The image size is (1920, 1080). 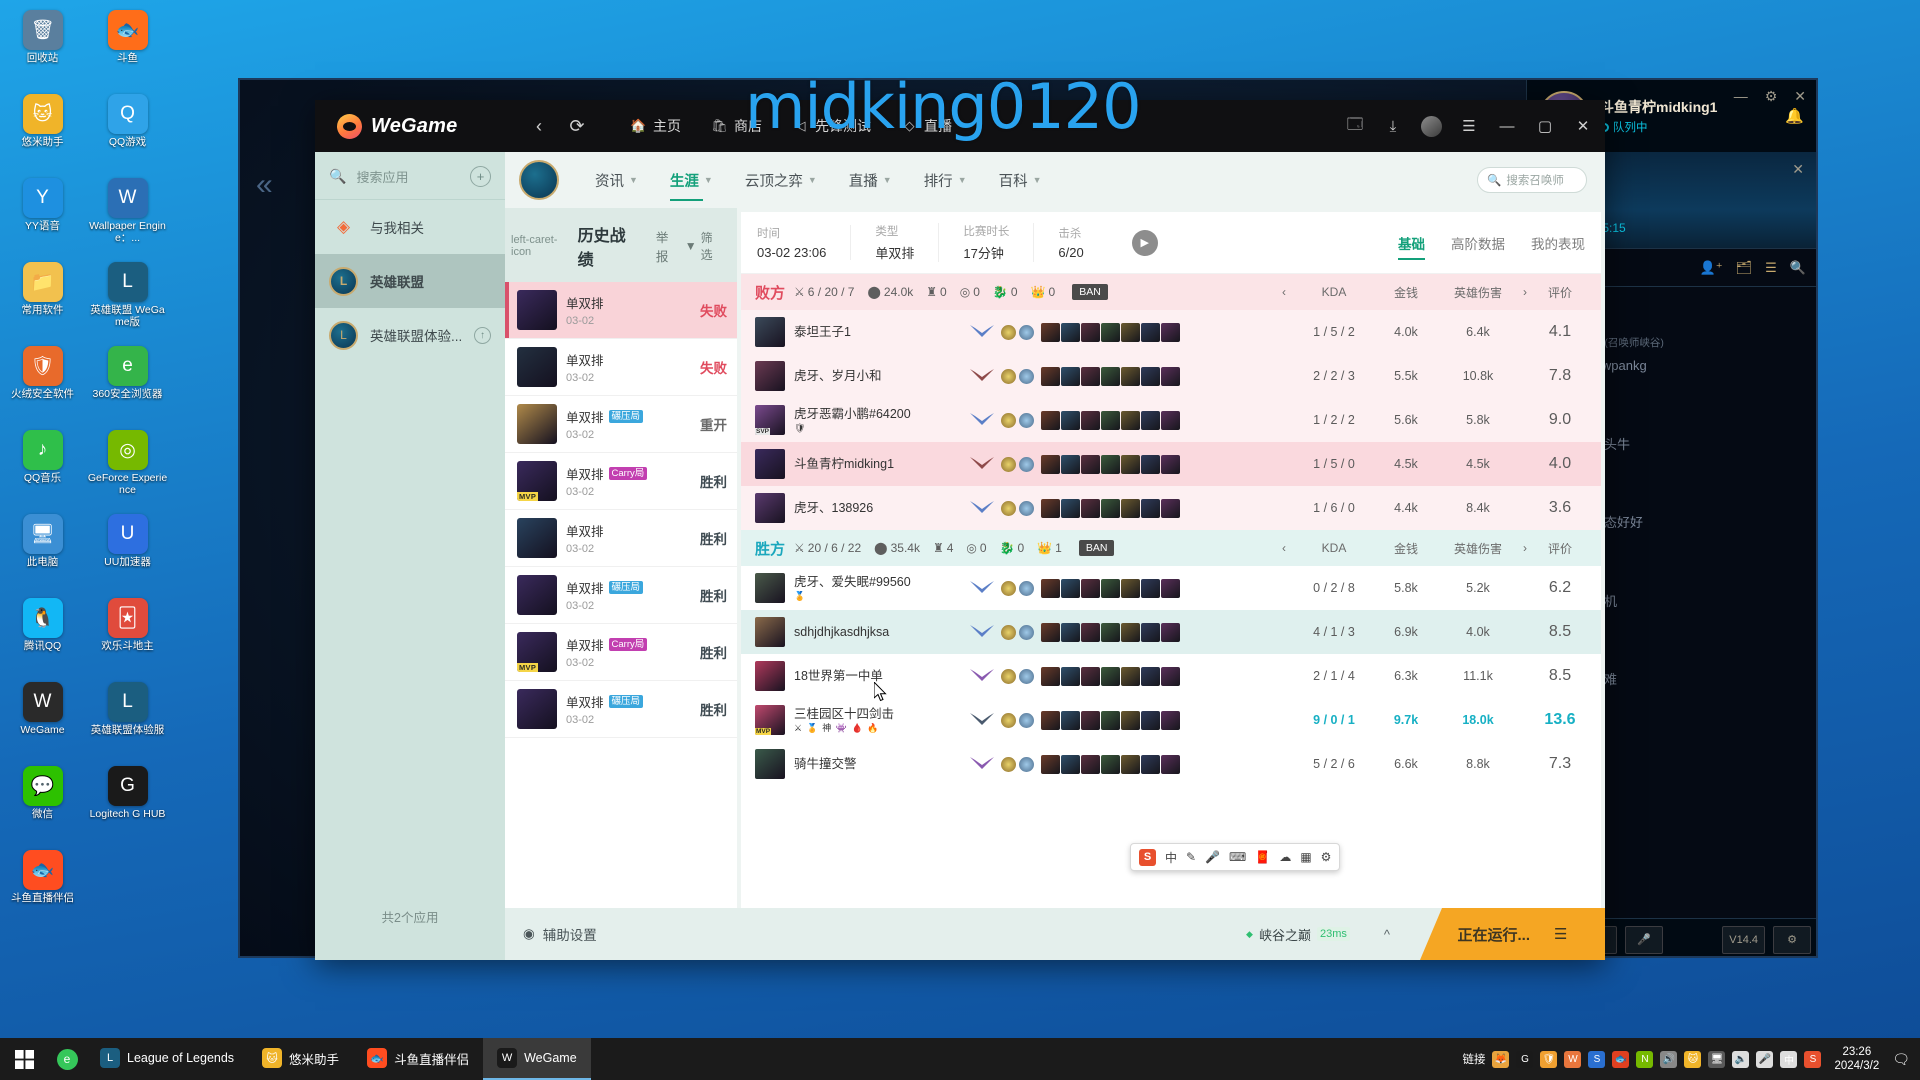 I want to click on desktop-icon-3: 🐱 悠米助手, so click(x=42, y=132).